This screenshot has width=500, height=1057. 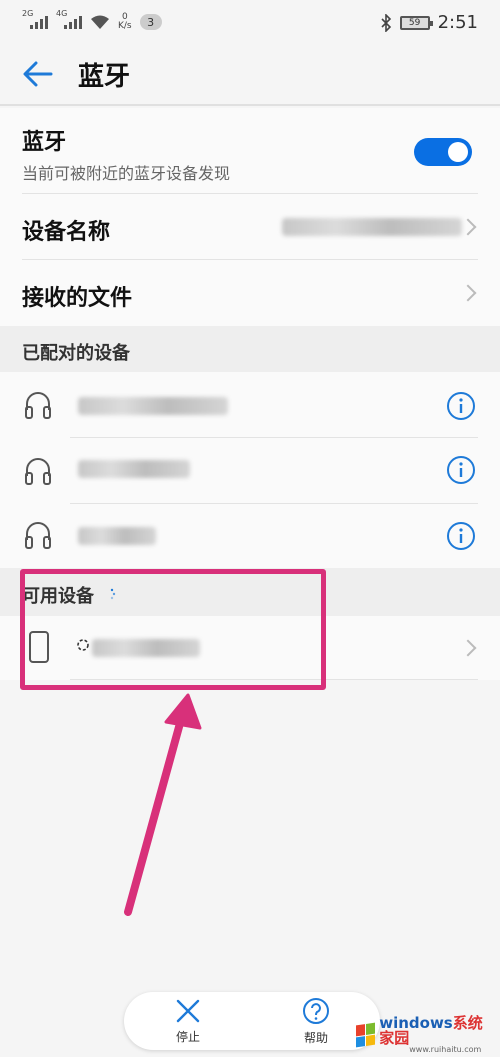 I want to click on paired-devices-header: 已配对的设备, so click(x=250, y=349).